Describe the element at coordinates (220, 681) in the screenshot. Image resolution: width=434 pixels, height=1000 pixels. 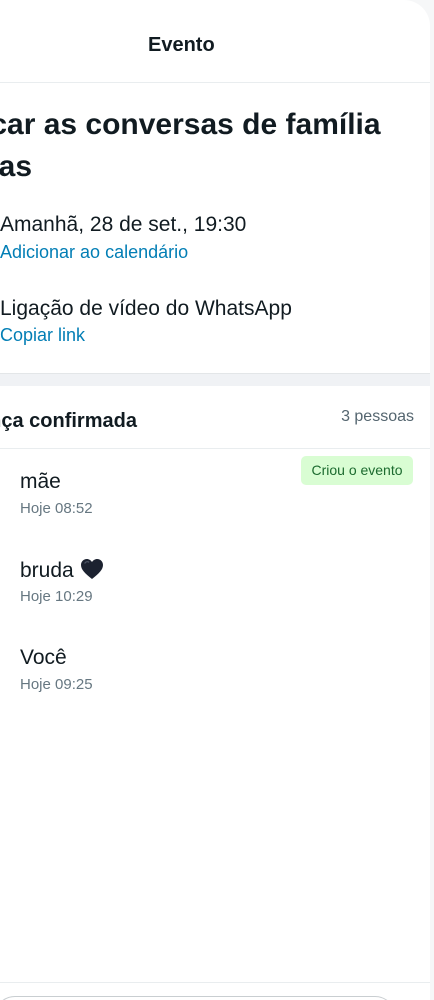
I see `attendee-row: Você Hoje 09:25` at that location.